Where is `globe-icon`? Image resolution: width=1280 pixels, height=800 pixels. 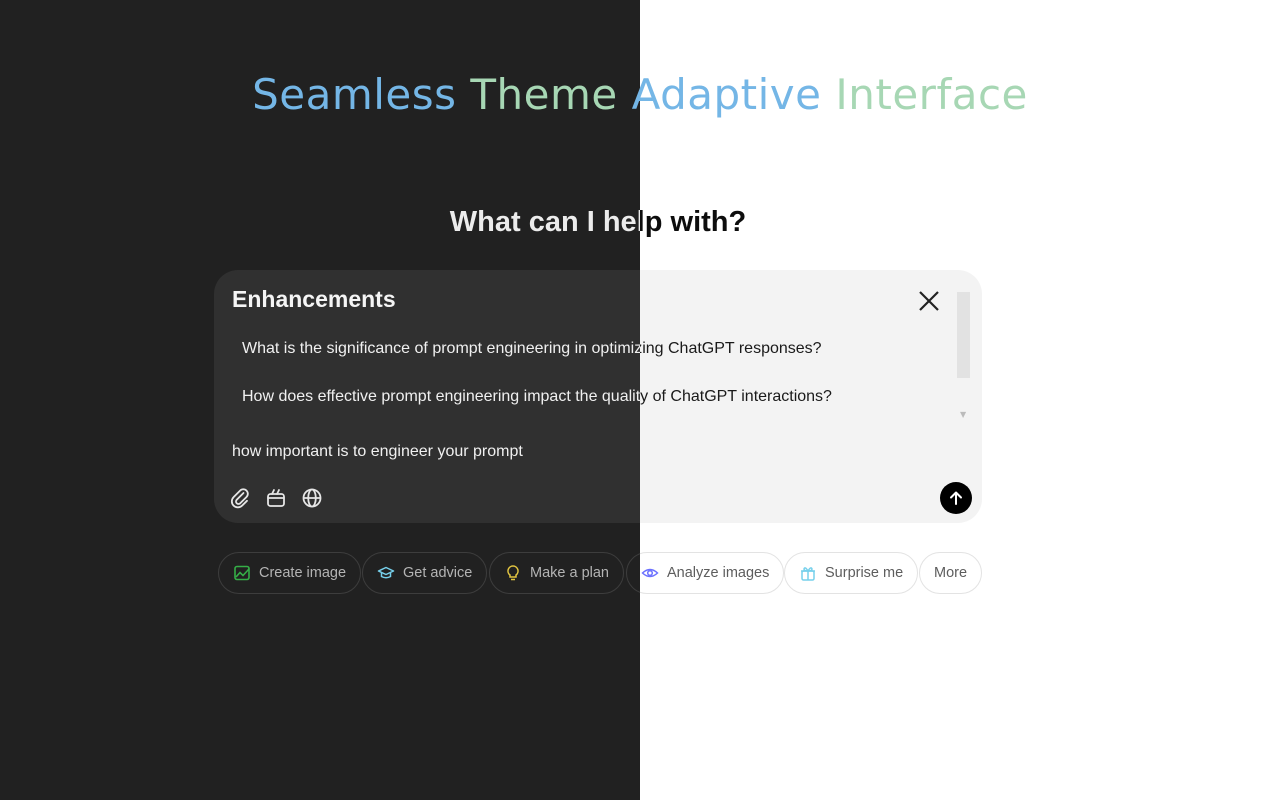
globe-icon is located at coordinates (312, 498).